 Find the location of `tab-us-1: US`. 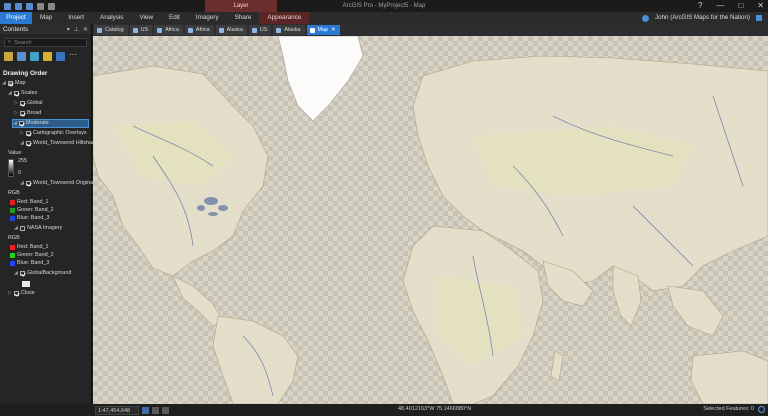

tab-us-1: US is located at coordinates (141, 30).